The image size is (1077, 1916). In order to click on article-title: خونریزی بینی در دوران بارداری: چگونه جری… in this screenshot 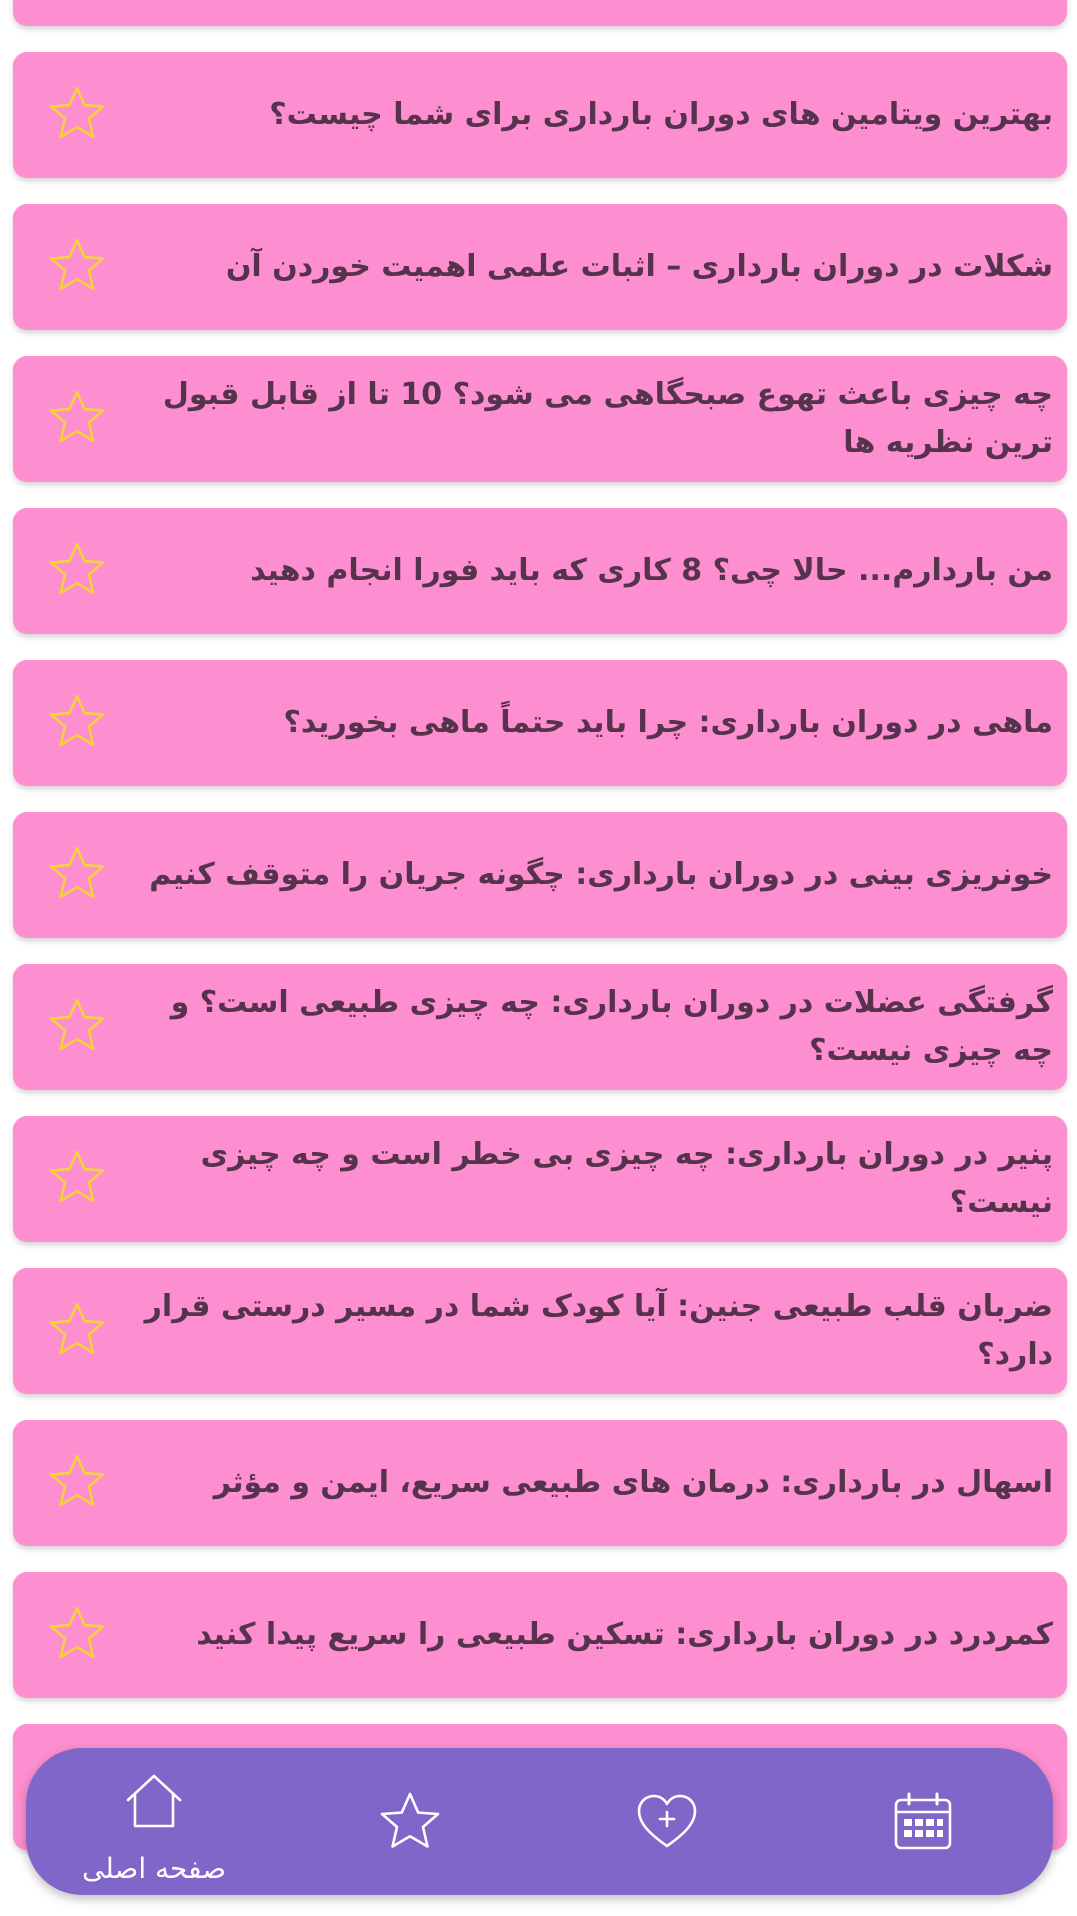, I will do `click(601, 874)`.